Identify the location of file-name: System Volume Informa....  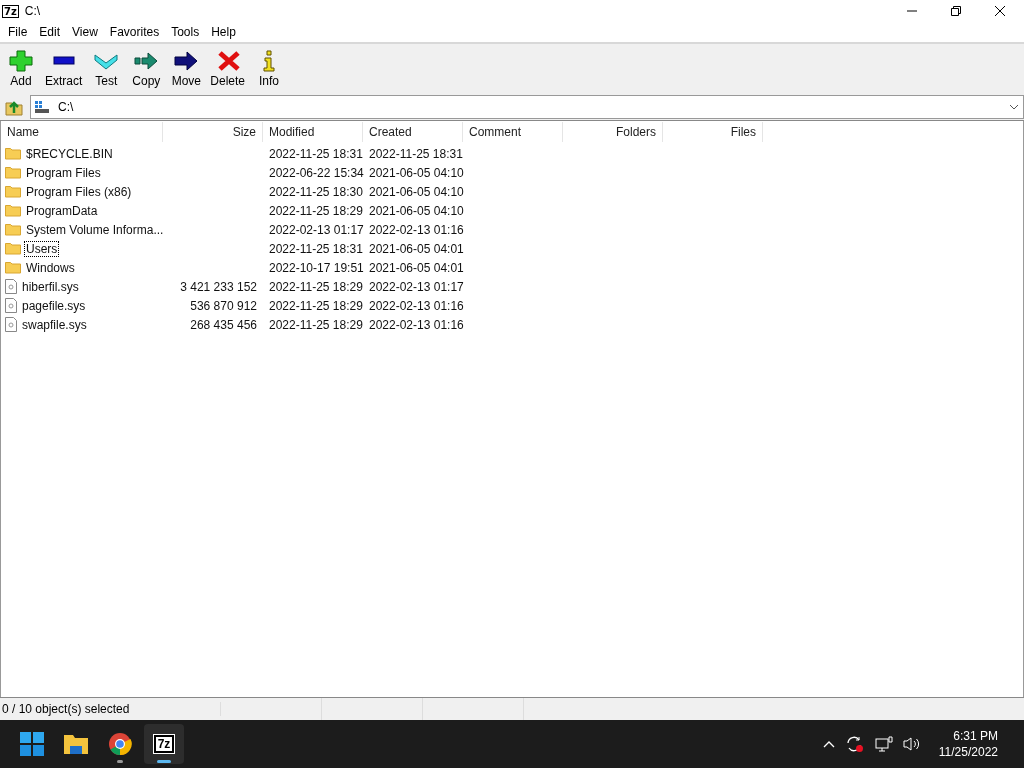
(95, 229).